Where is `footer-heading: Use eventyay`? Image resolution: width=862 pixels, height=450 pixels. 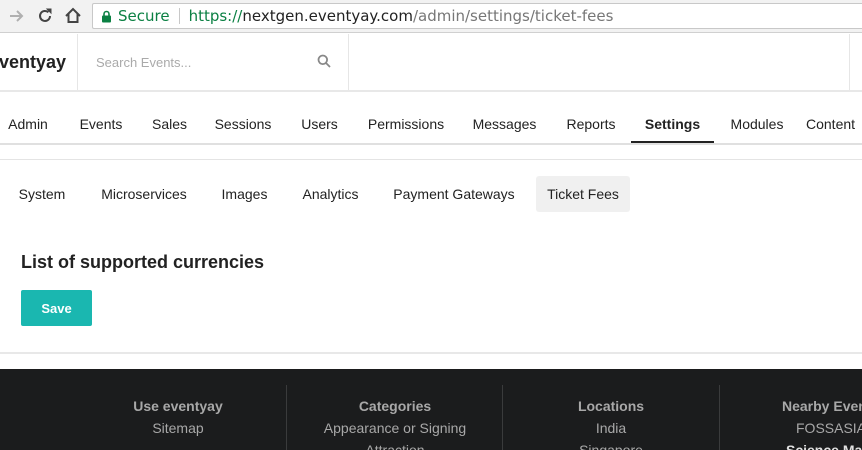
footer-heading: Use eventyay is located at coordinates (178, 406).